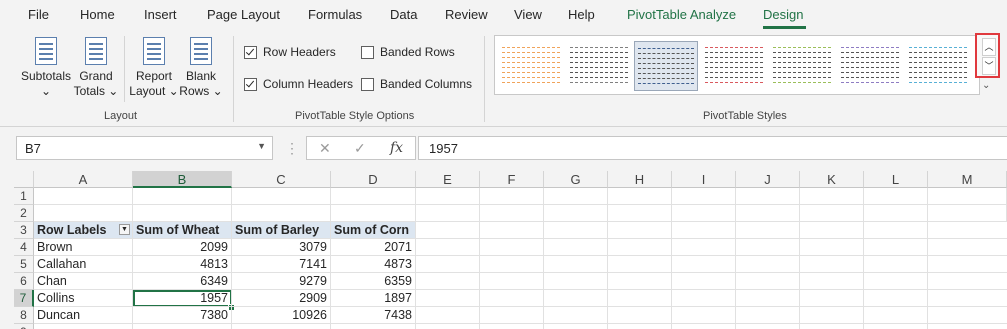  Describe the element at coordinates (24, 264) in the screenshot. I see `row-header-5: 5` at that location.